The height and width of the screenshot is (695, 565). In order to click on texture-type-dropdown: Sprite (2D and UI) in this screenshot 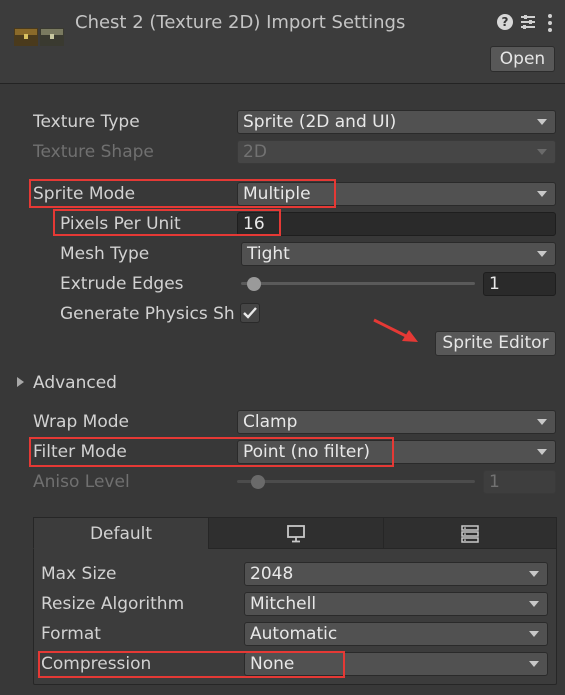, I will do `click(396, 122)`.